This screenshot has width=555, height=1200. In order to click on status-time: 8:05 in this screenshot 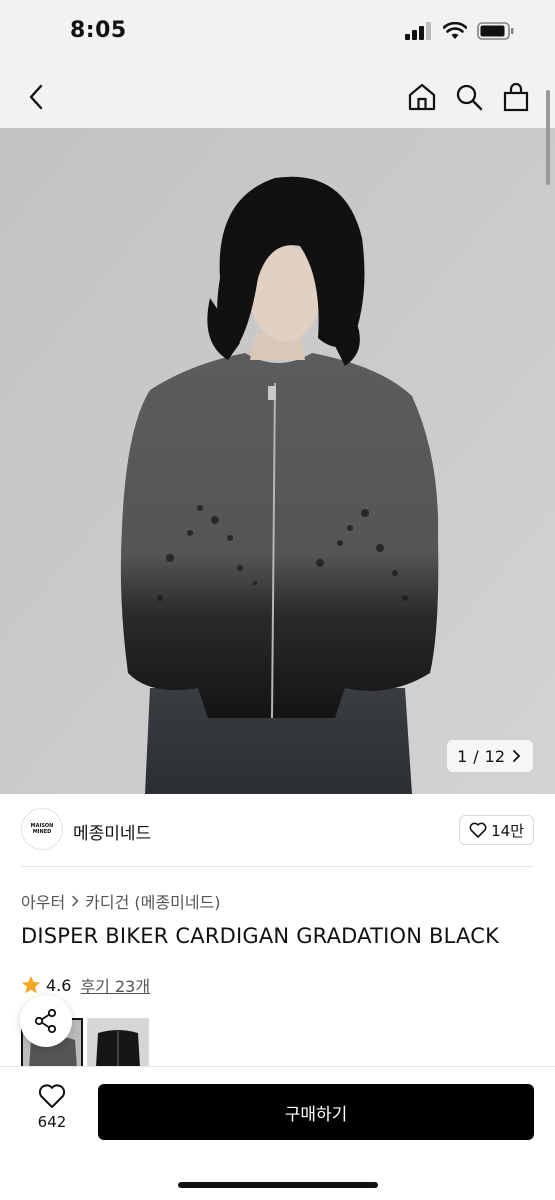, I will do `click(98, 30)`.